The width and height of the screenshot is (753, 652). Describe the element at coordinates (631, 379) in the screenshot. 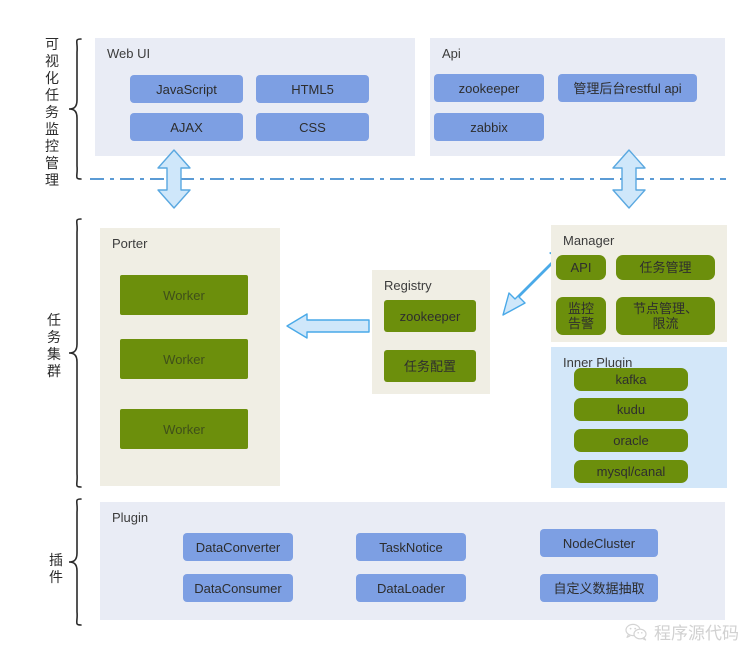

I see `chip-inner-kafka: kafka` at that location.